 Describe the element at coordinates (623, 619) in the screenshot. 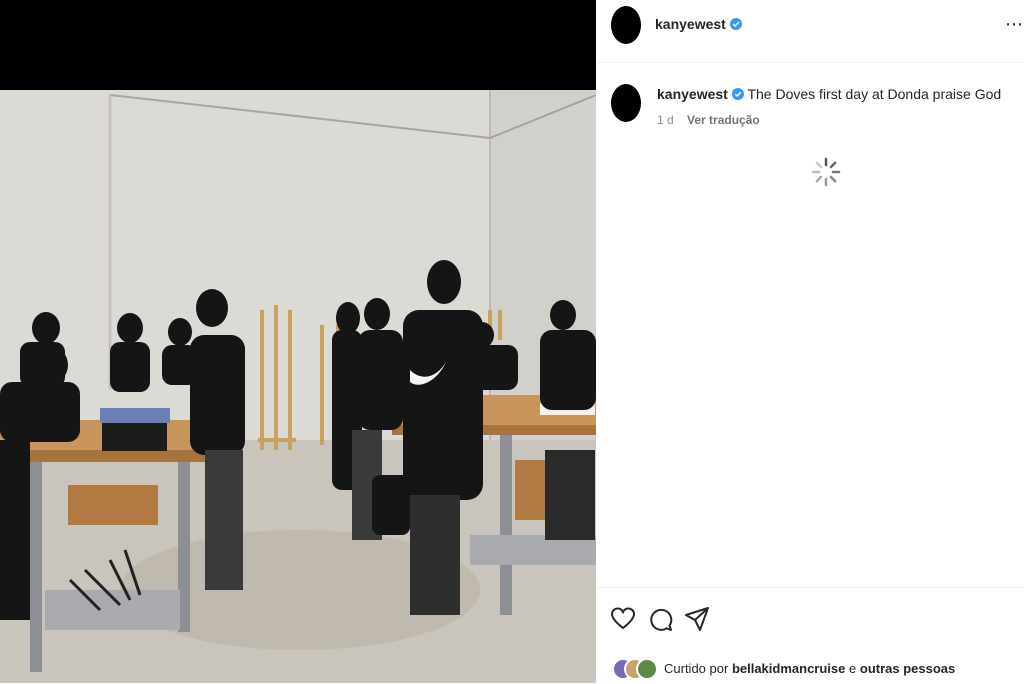

I see `heart-icon` at that location.